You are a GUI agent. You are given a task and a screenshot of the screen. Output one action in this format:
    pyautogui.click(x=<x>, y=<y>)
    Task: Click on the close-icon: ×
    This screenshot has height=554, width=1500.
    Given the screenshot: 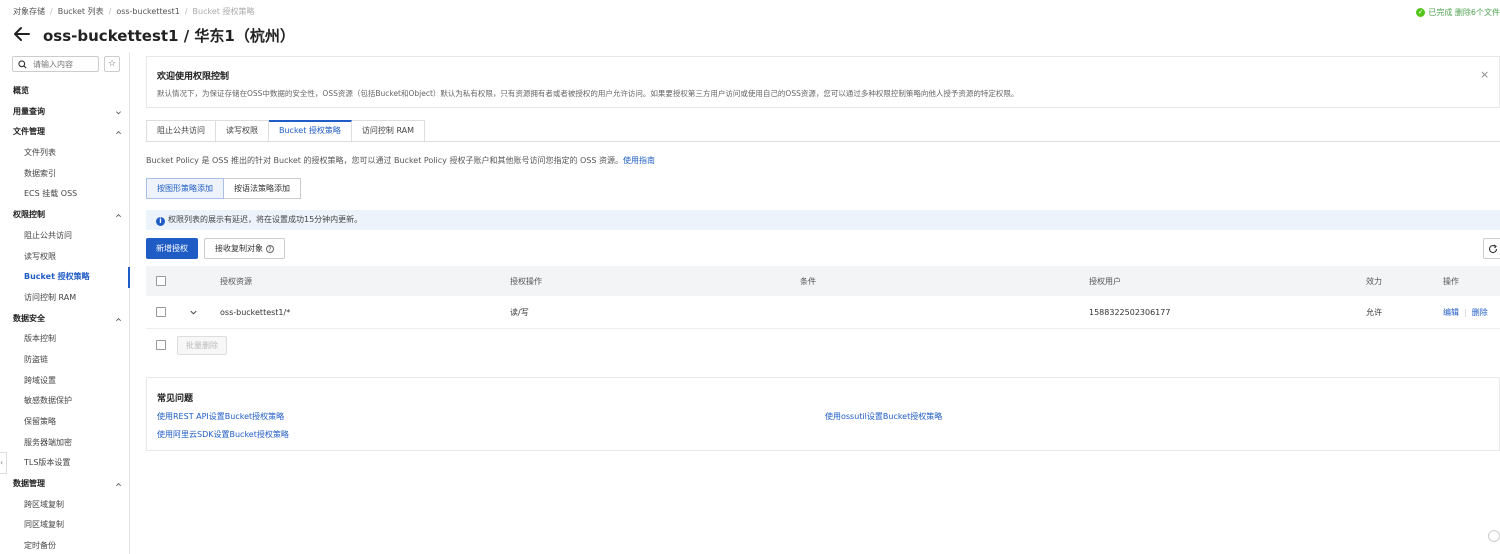 What is the action you would take?
    pyautogui.click(x=1484, y=74)
    